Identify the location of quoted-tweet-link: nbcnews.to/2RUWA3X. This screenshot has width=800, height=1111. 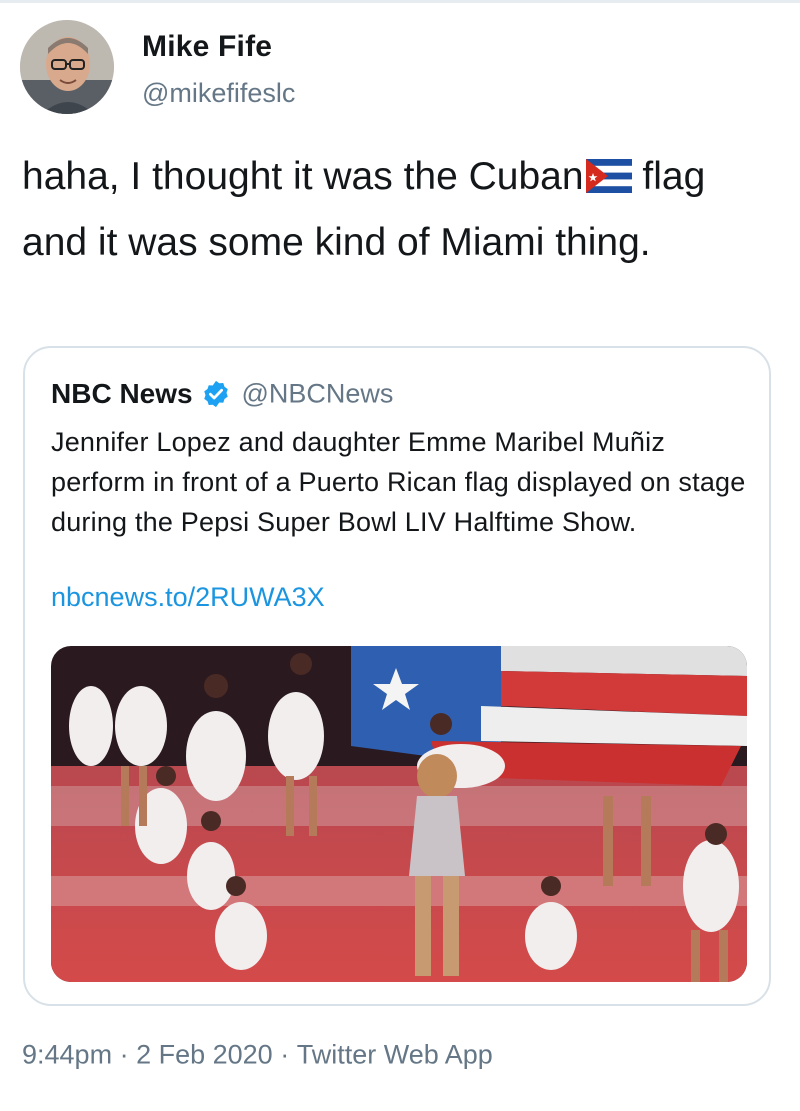
(188, 597).